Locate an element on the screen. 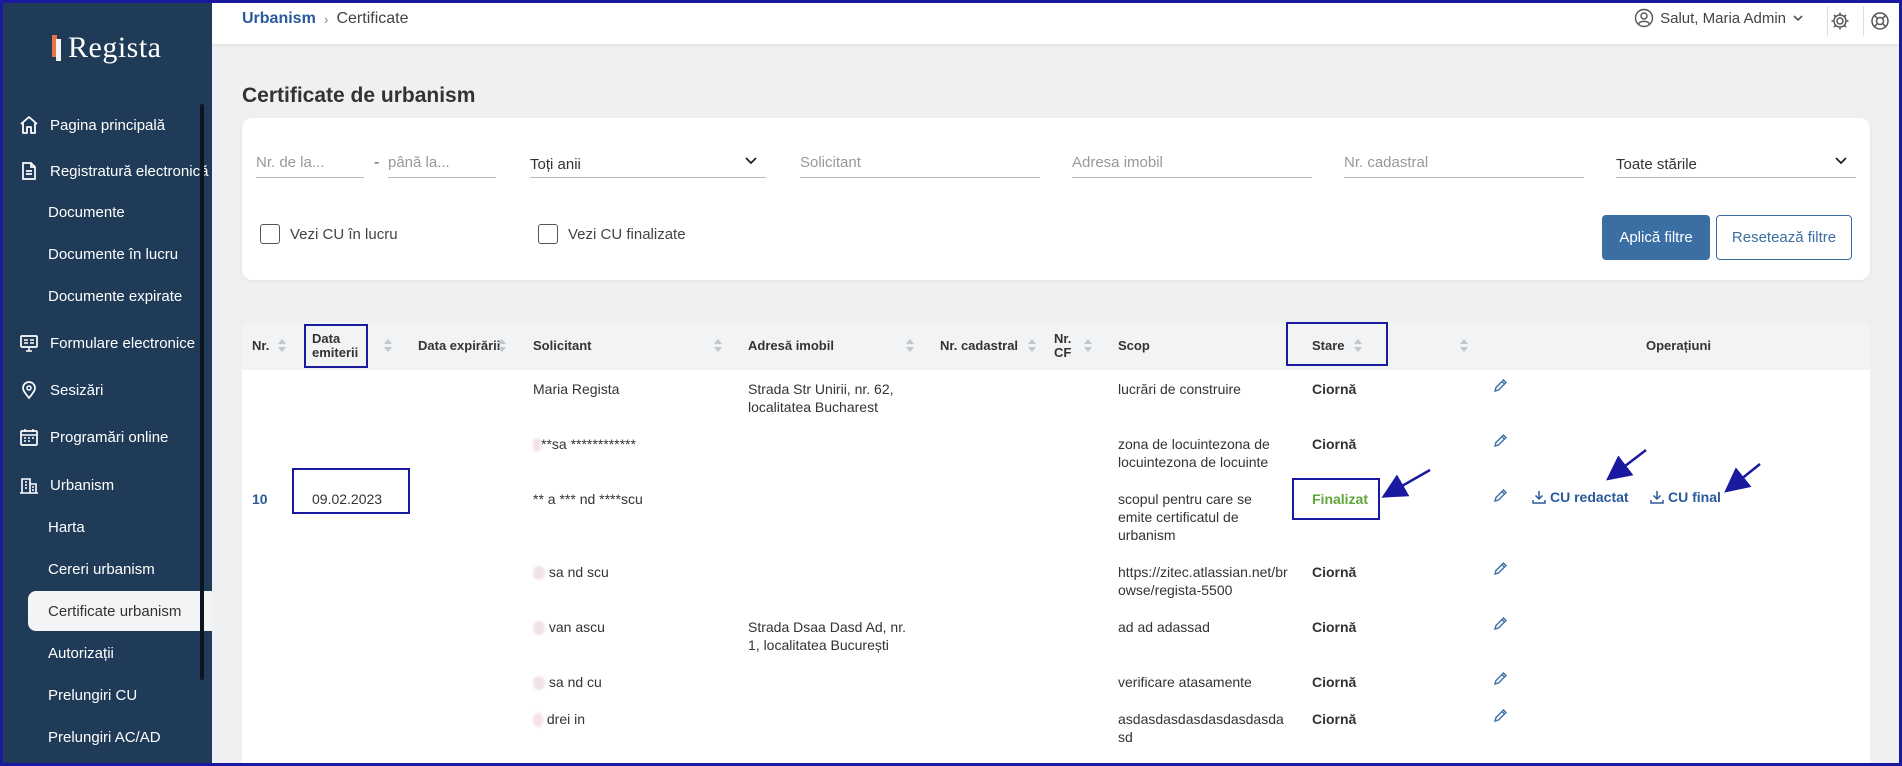 Image resolution: width=1902 pixels, height=766 pixels. logo: Regista is located at coordinates (107, 48).